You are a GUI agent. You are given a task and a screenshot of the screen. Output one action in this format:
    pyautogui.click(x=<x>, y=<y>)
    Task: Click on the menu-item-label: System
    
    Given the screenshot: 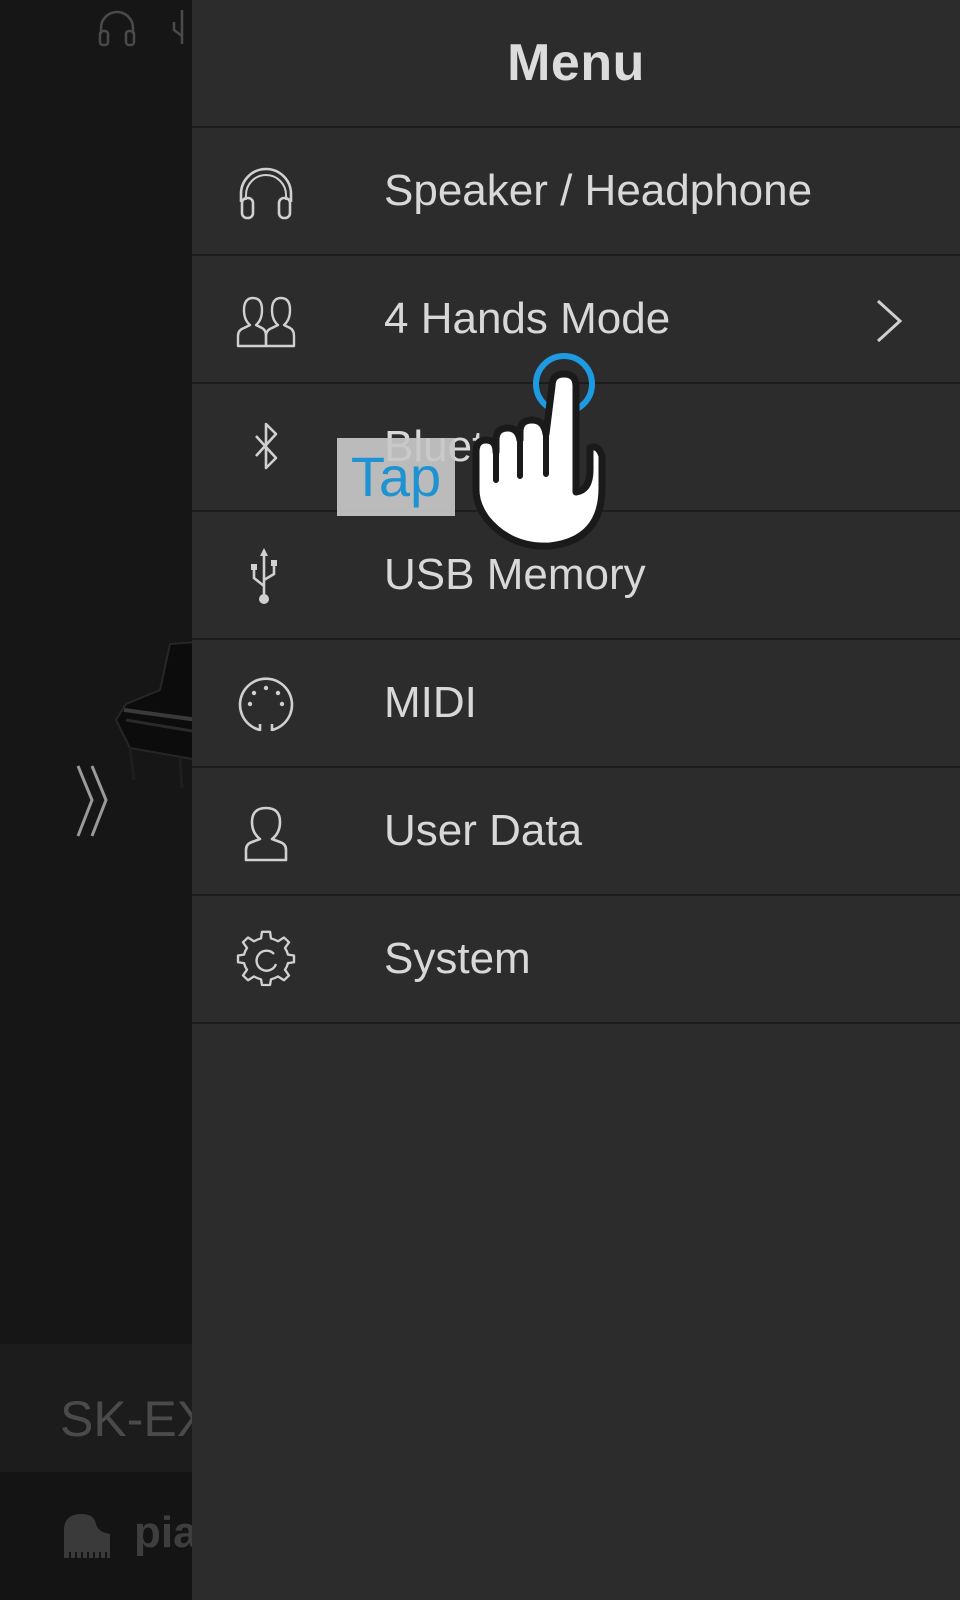 What is the action you would take?
    pyautogui.click(x=457, y=958)
    